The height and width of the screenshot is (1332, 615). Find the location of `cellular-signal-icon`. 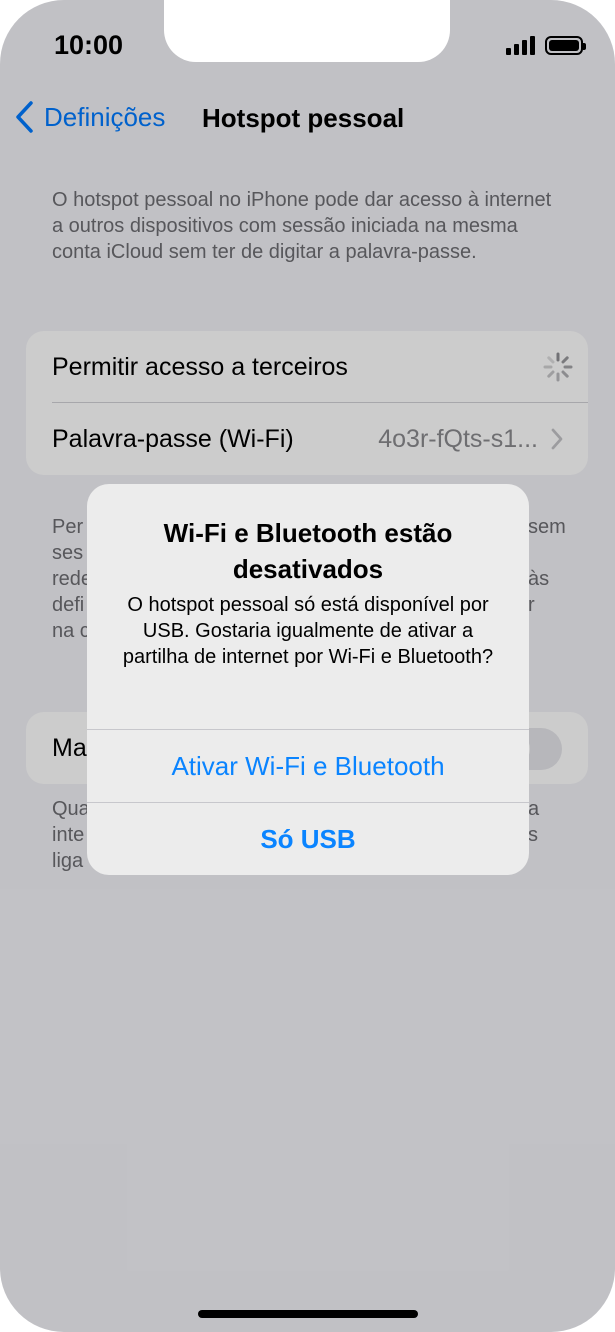

cellular-signal-icon is located at coordinates (520, 45).